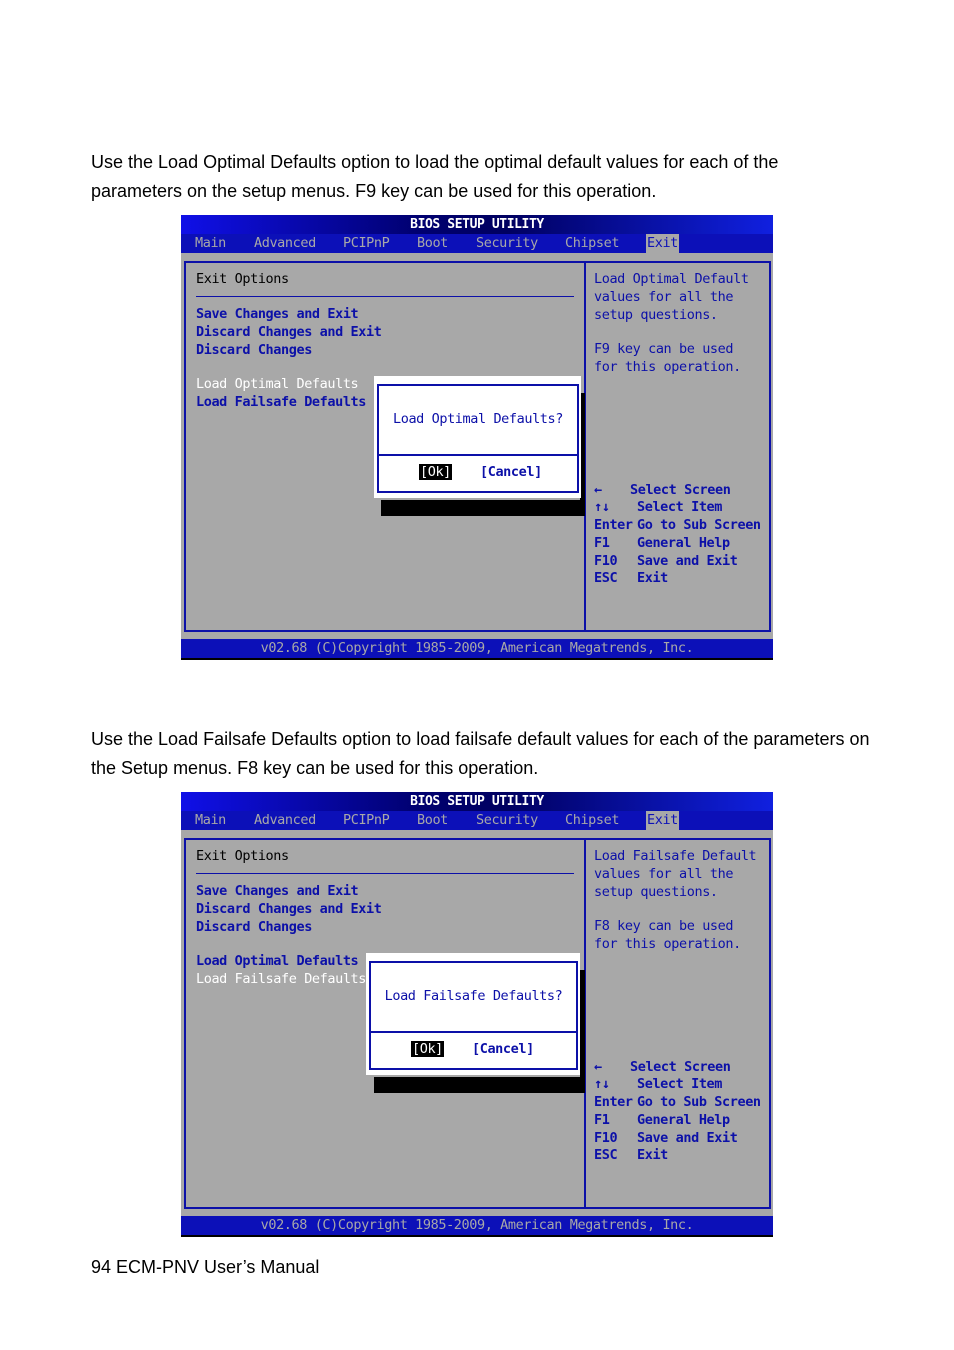 The height and width of the screenshot is (1350, 954). I want to click on key-action: Exit, so click(652, 1155).